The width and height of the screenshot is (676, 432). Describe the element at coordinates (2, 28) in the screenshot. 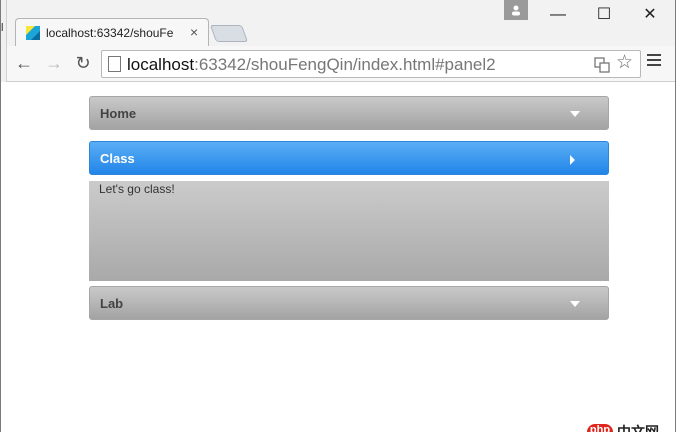

I see `background-window-text: l` at that location.